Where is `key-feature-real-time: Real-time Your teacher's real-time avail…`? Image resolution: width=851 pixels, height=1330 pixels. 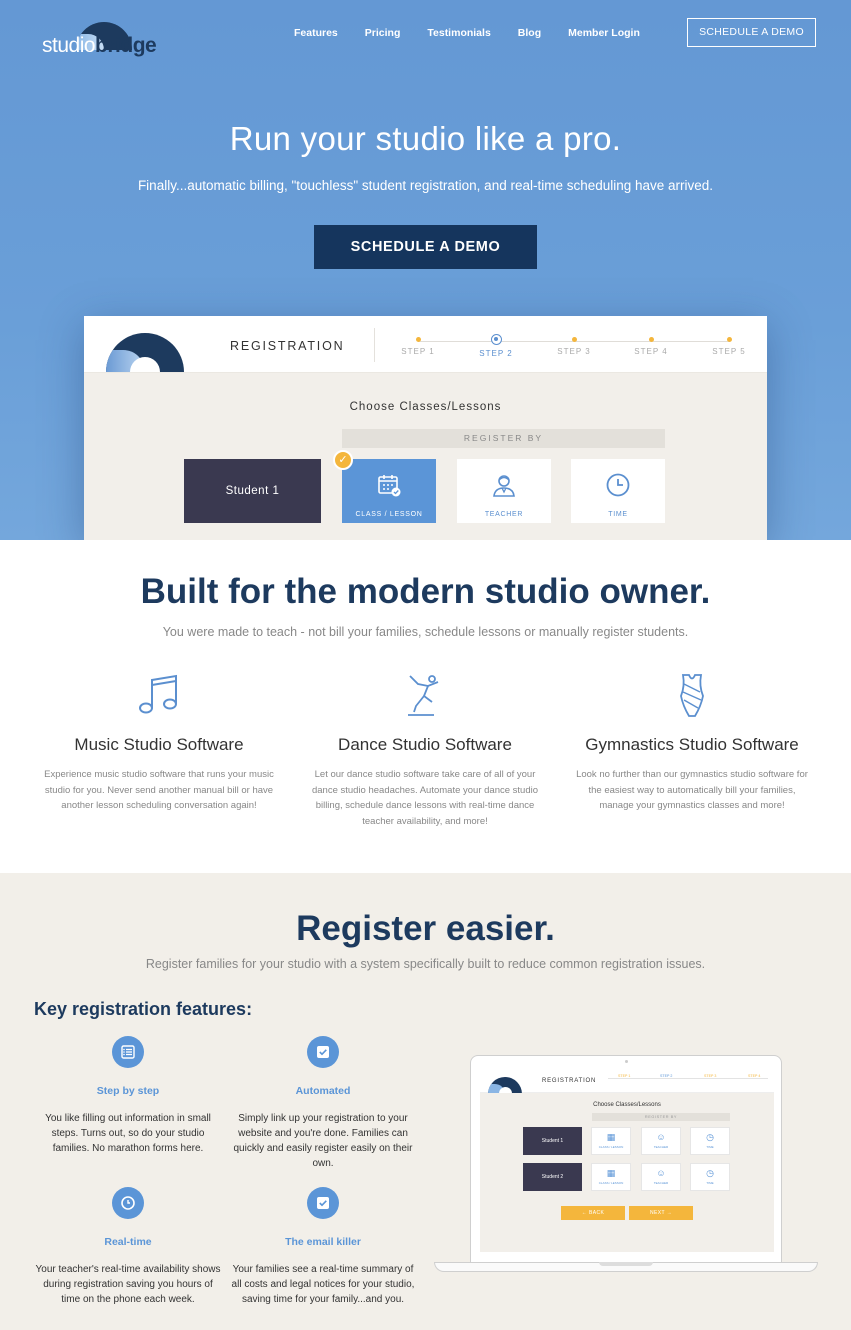
key-feature-real-time: Real-time Your teacher's real-time avail… is located at coordinates (128, 1247).